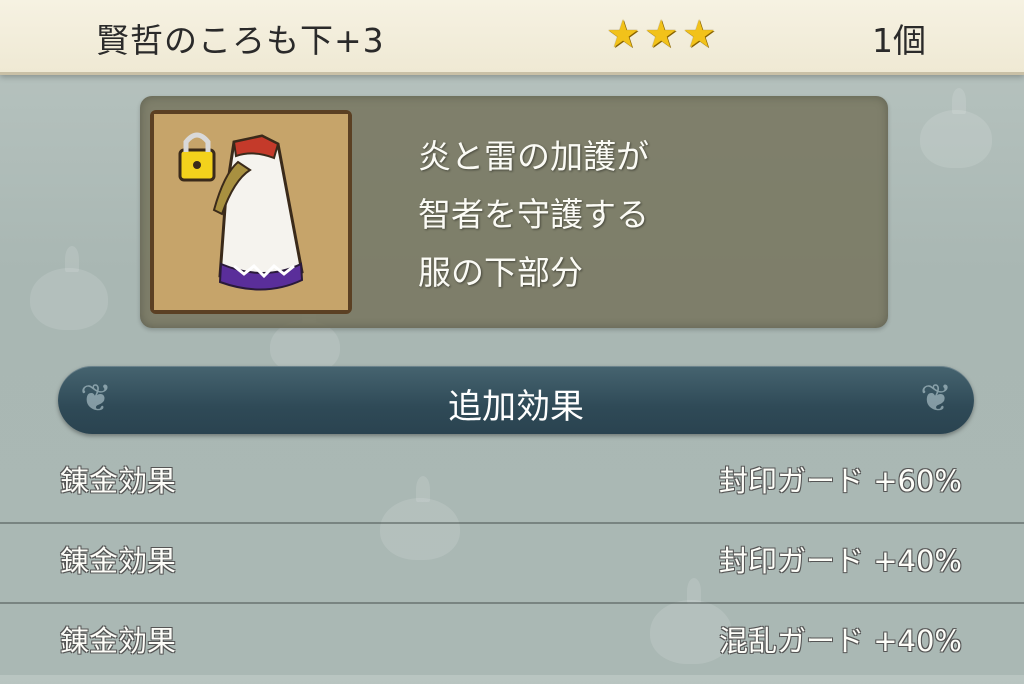 The height and width of the screenshot is (684, 1024). I want to click on effect-value: 混乱ガード +40%, so click(840, 641).